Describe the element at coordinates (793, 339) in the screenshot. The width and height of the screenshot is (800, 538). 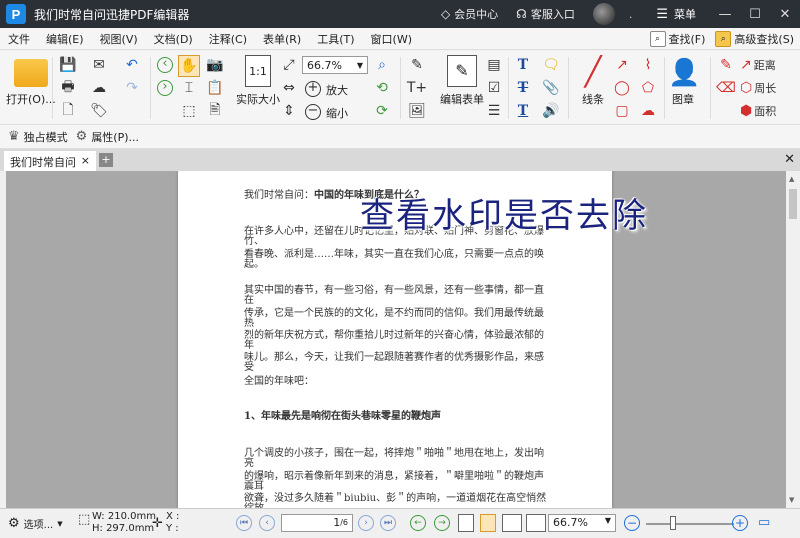
I see `vertical-scrollbar: ▲ ▼` at that location.